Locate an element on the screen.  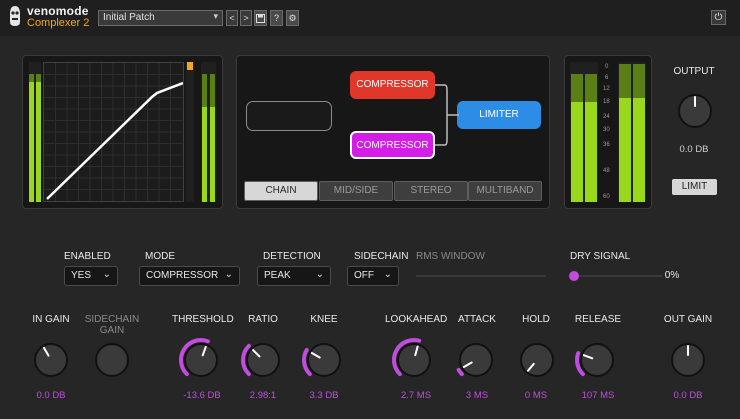
rms-window-slider is located at coordinates (481, 276).